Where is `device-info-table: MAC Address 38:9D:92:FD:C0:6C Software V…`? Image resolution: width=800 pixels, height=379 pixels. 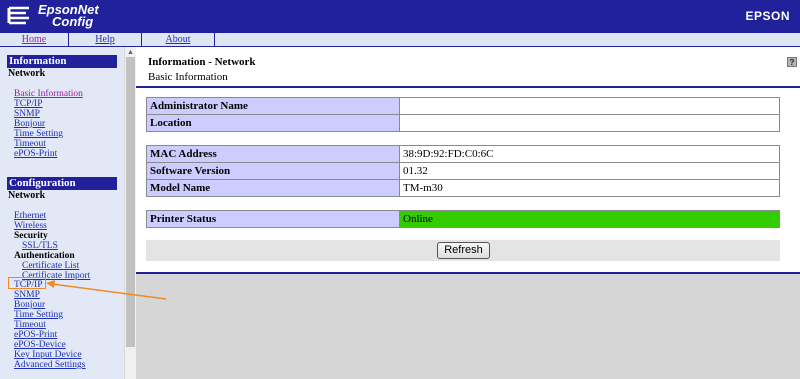
device-info-table: MAC Address 38:9D:92:FD:C0:6C Software V… is located at coordinates (463, 171).